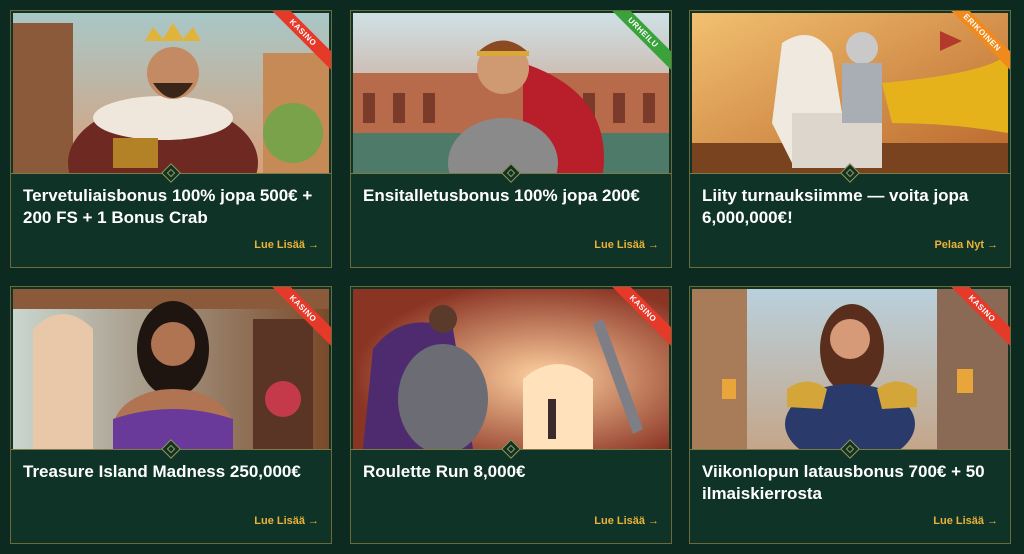 Image resolution: width=1024 pixels, height=554 pixels. I want to click on promo-title: Ensitalletusbonus 100% jopa 200€, so click(501, 195).